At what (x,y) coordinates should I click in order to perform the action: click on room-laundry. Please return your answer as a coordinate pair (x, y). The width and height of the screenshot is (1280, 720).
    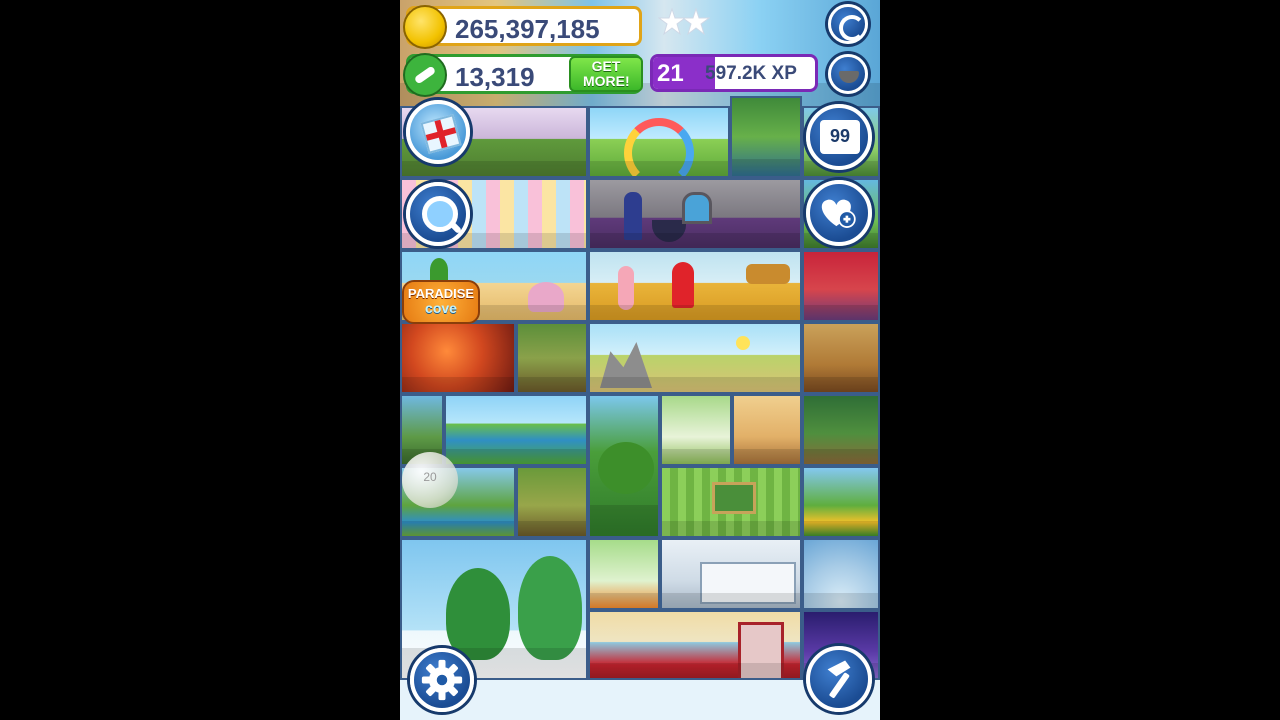
    Looking at the image, I should click on (731, 574).